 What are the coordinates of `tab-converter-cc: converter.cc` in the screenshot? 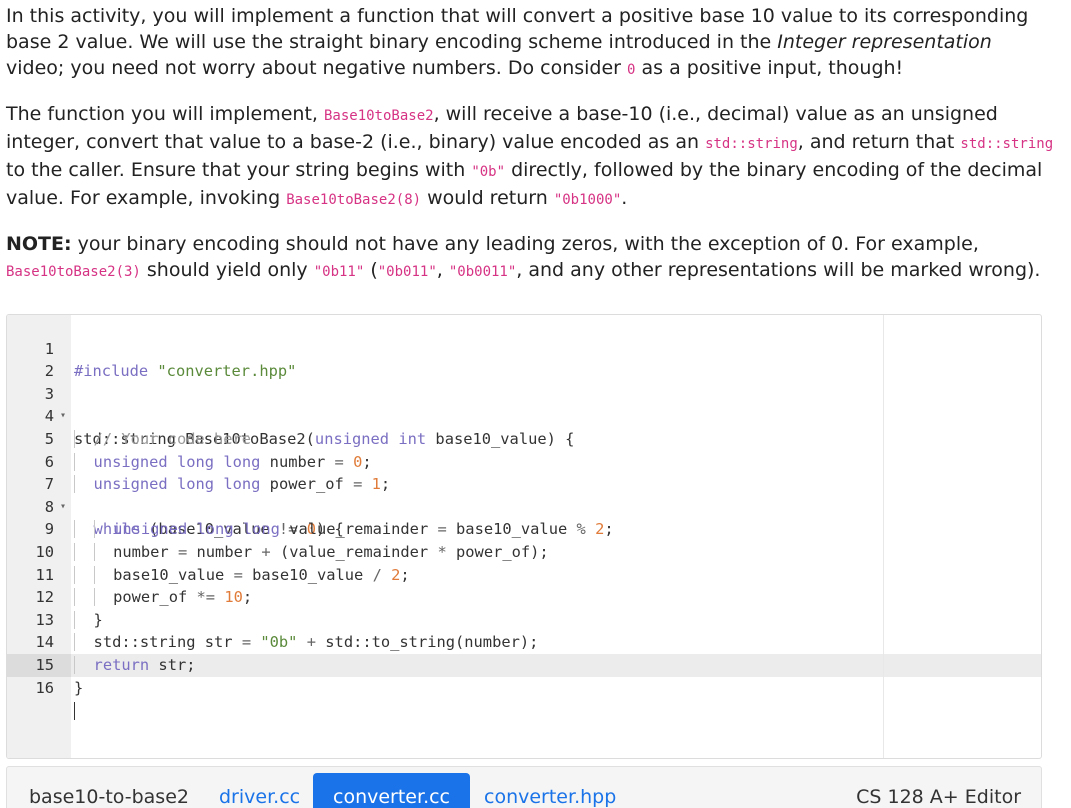 It's located at (391, 790).